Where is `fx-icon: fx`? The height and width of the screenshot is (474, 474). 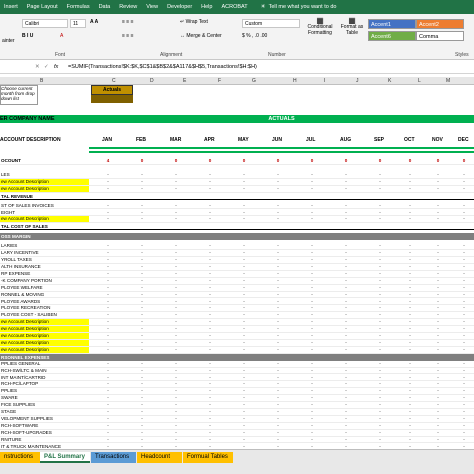
fx-icon: fx is located at coordinates (56, 67).